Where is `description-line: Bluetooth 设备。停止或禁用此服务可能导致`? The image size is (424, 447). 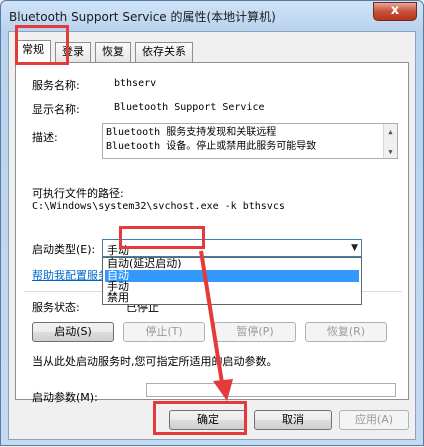
description-line: Bluetooth 设备。停止或禁用此服务可能导致 is located at coordinates (211, 146).